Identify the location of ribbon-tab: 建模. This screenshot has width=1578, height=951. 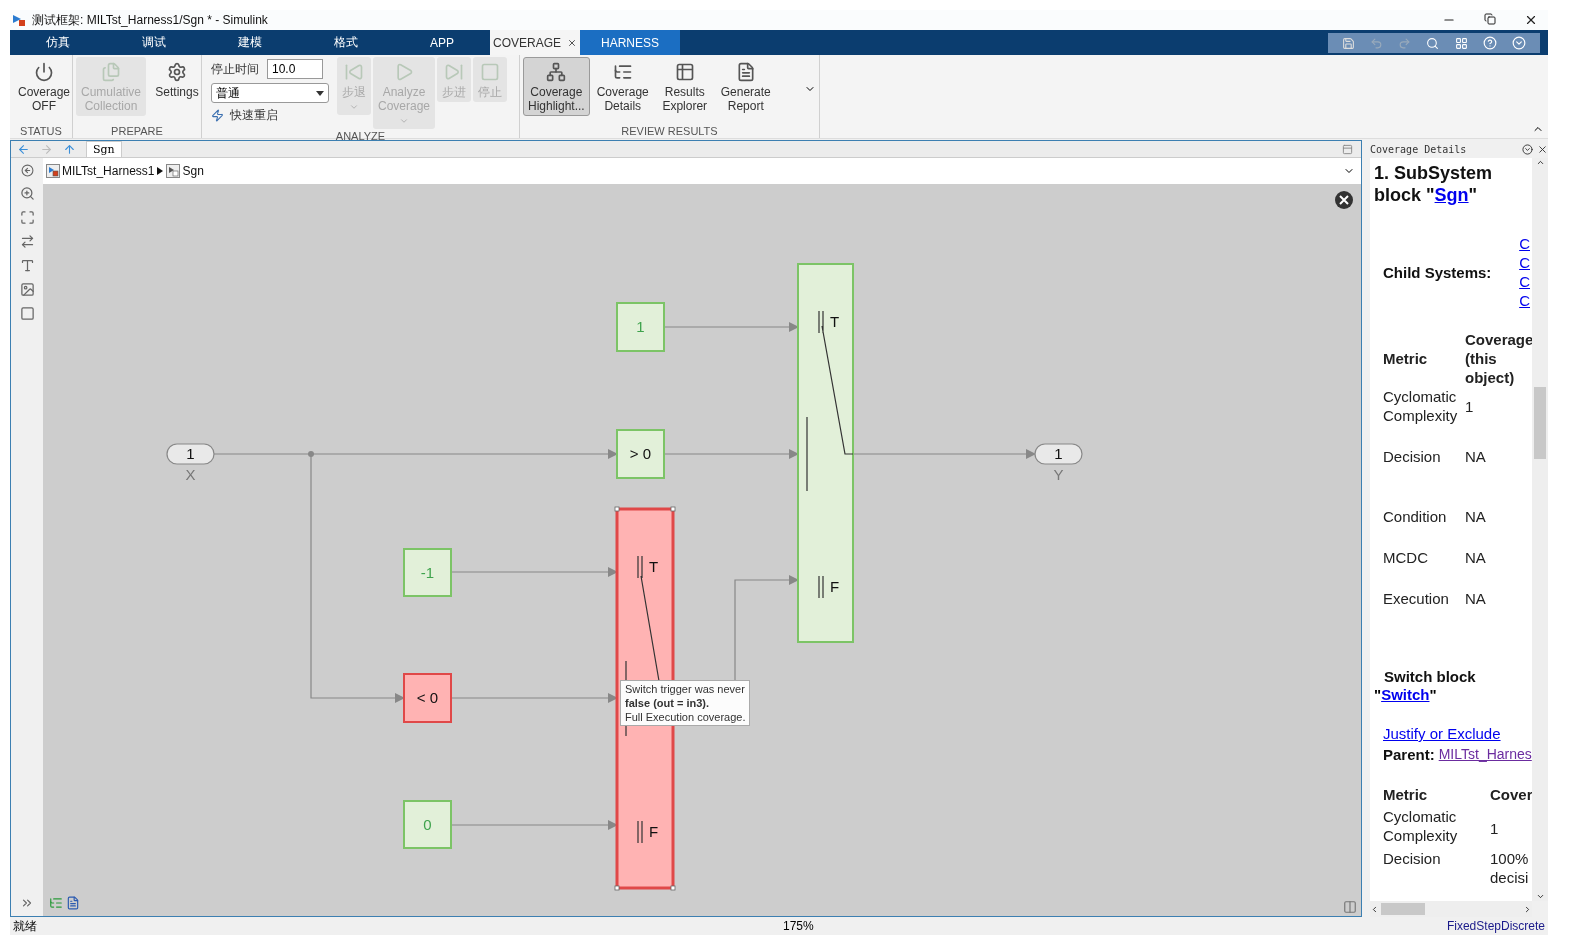
(250, 42).